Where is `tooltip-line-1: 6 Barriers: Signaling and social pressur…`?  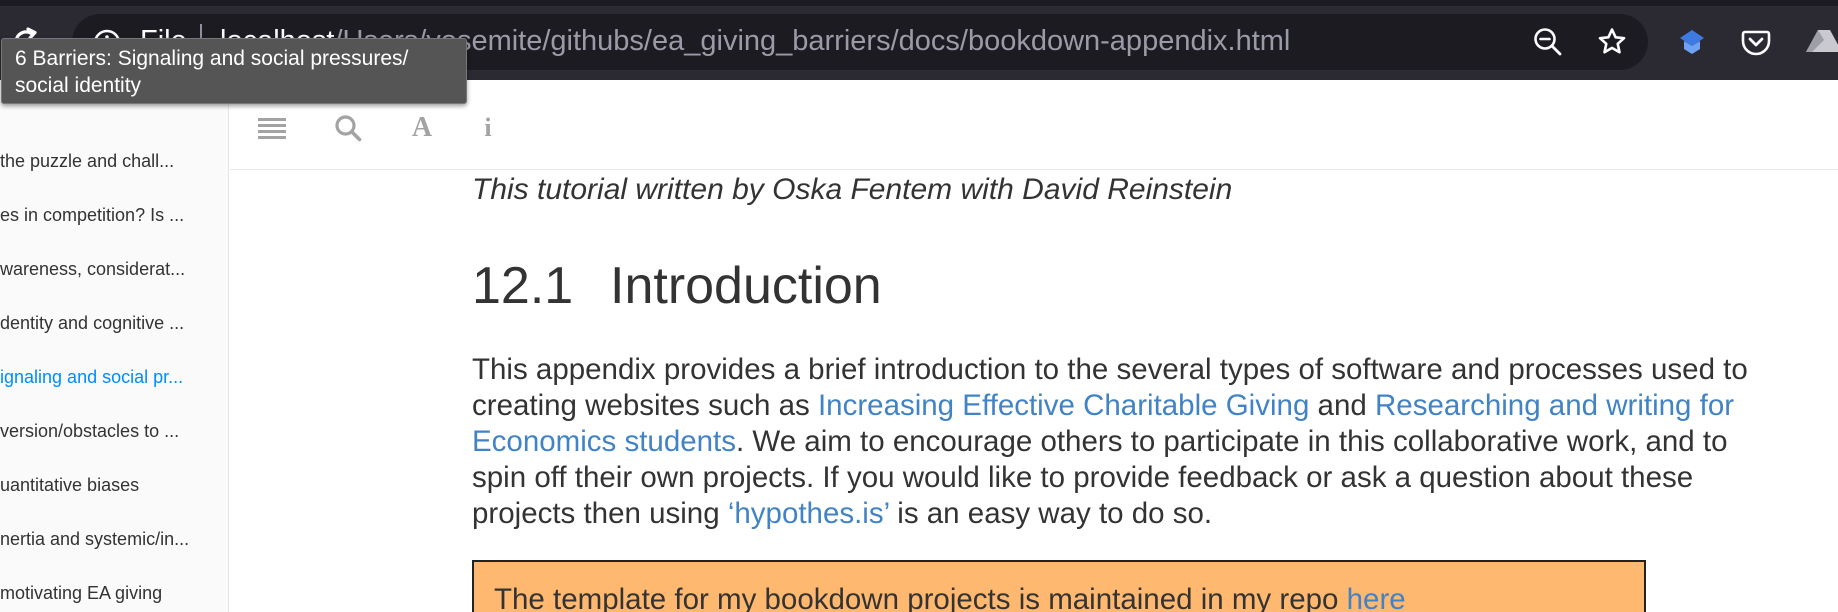
tooltip-line-1: 6 Barriers: Signaling and social pressur… is located at coordinates (212, 58).